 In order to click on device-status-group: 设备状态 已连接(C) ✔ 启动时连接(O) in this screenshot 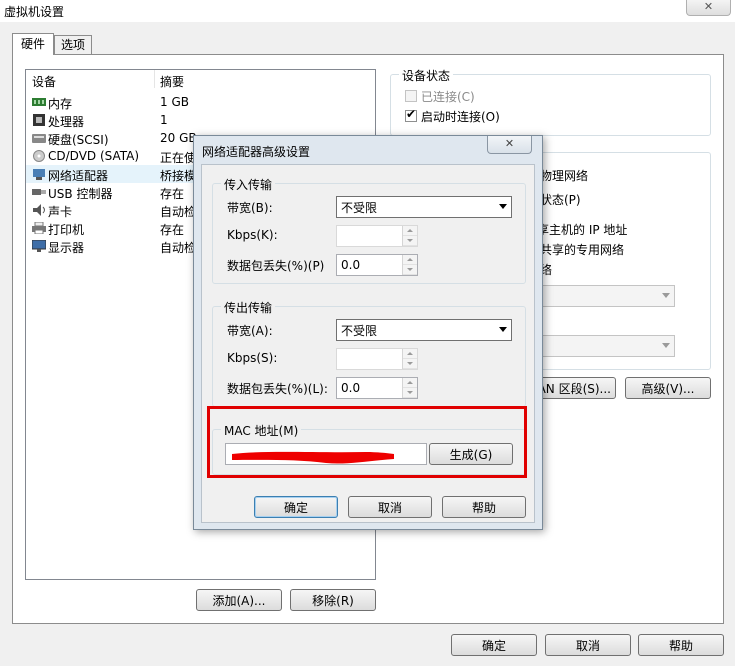, I will do `click(550, 101)`.